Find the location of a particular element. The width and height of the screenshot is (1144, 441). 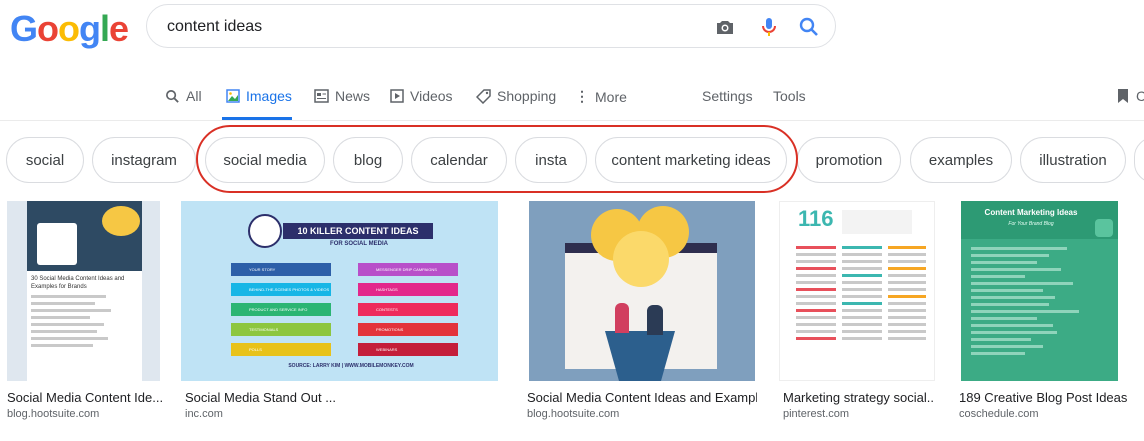

result-source: coschedule.com is located at coordinates (999, 414).